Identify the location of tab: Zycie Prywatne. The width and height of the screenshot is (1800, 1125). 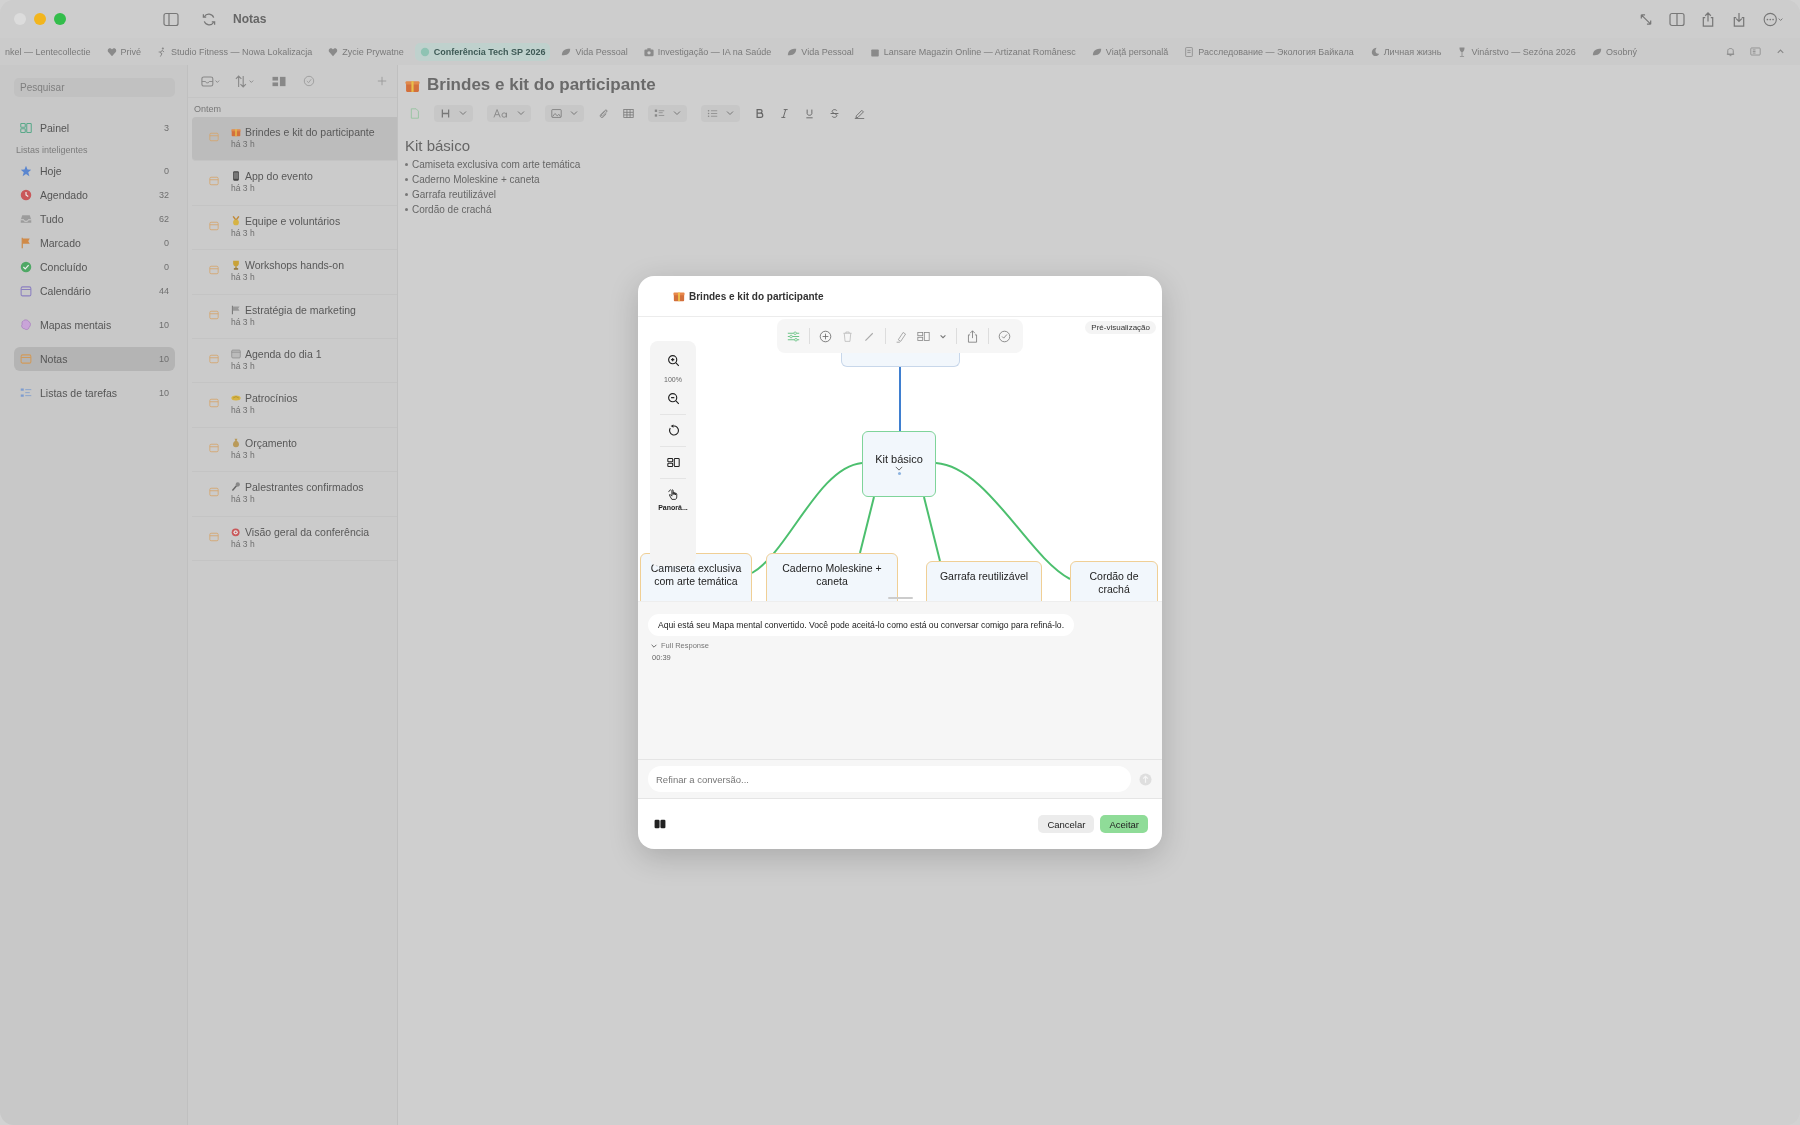
(366, 51).